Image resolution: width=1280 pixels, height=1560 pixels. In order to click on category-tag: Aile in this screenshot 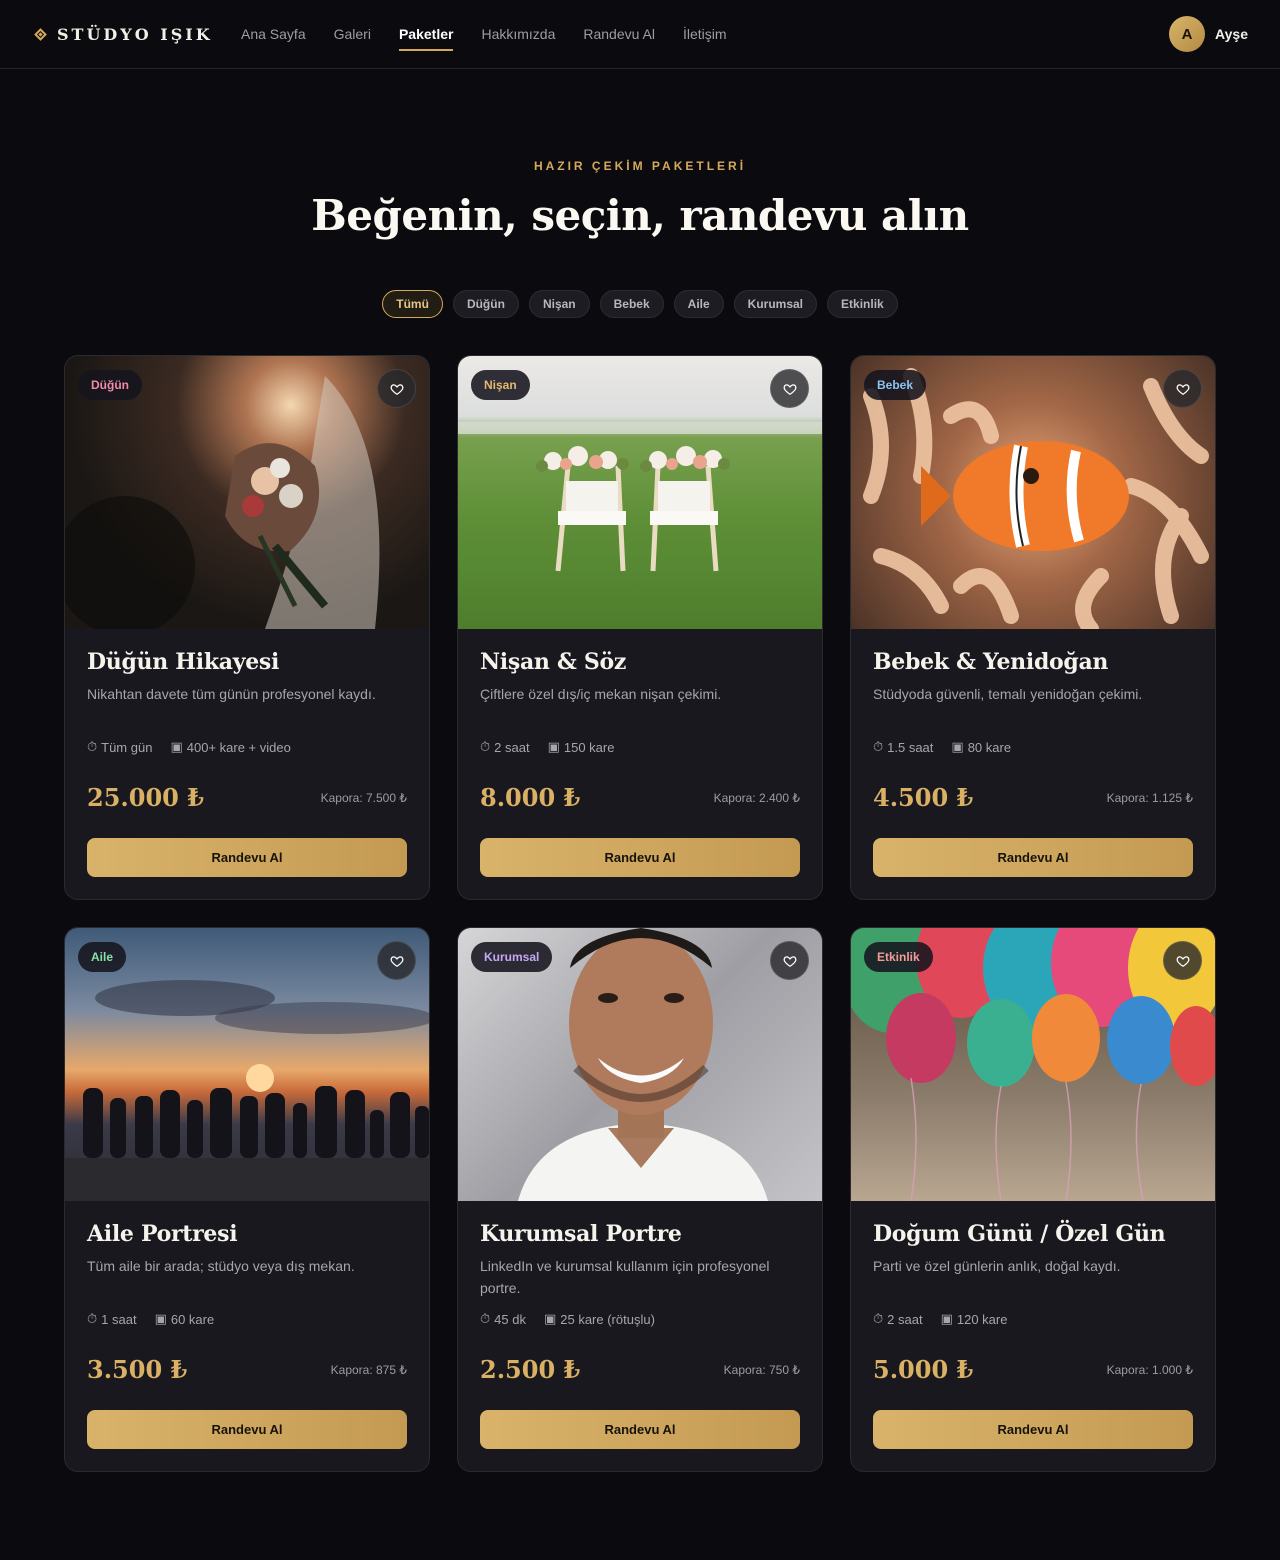, I will do `click(102, 957)`.